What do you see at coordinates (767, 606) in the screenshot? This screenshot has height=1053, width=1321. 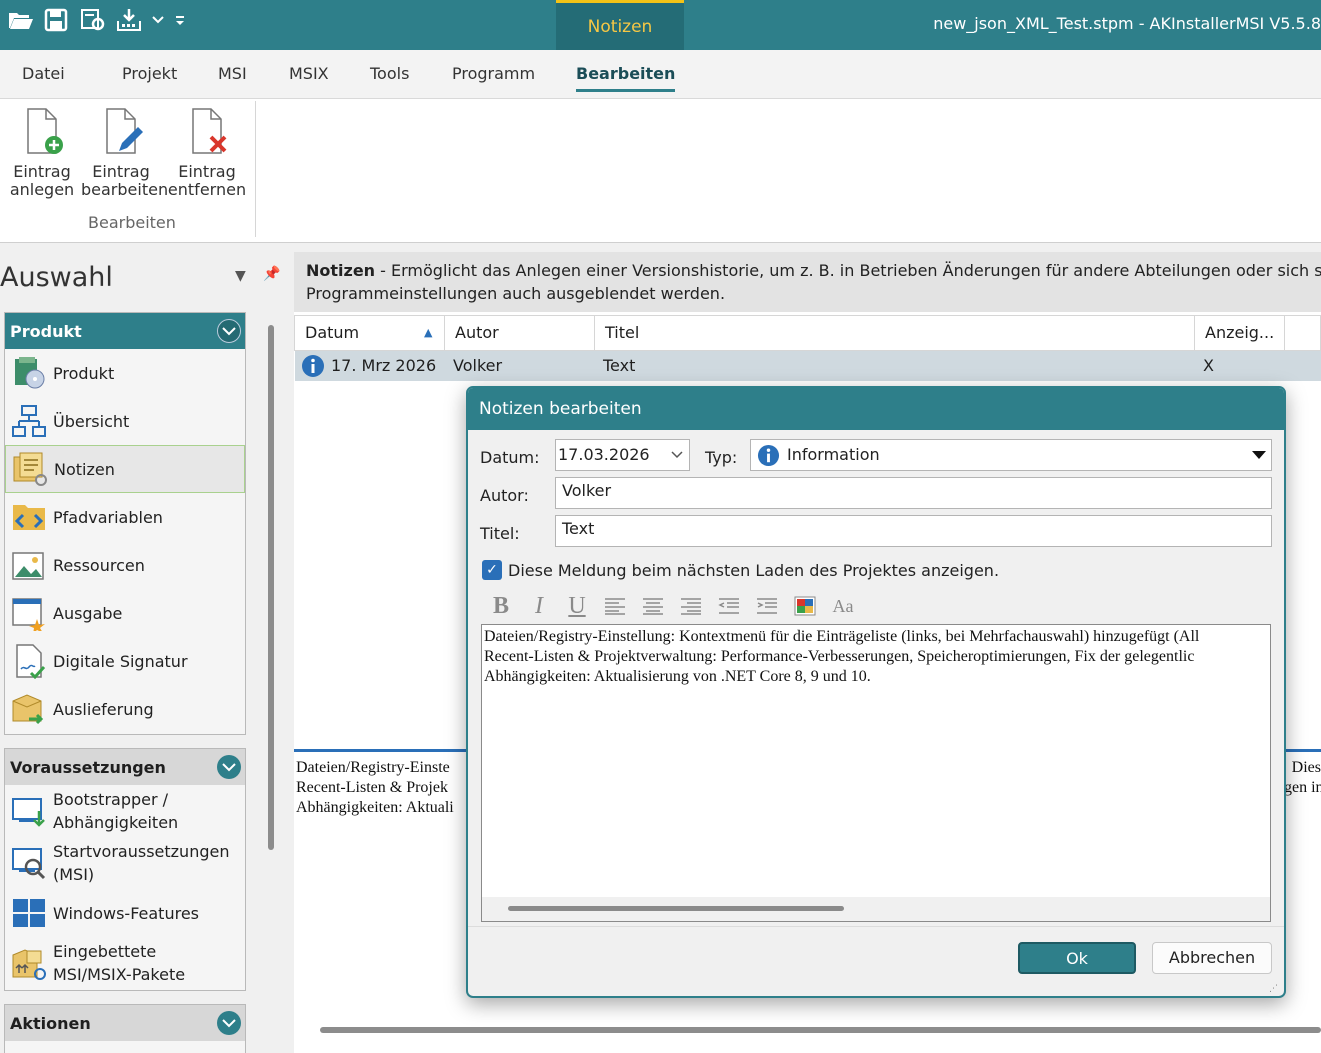 I see `indent-icon` at bounding box center [767, 606].